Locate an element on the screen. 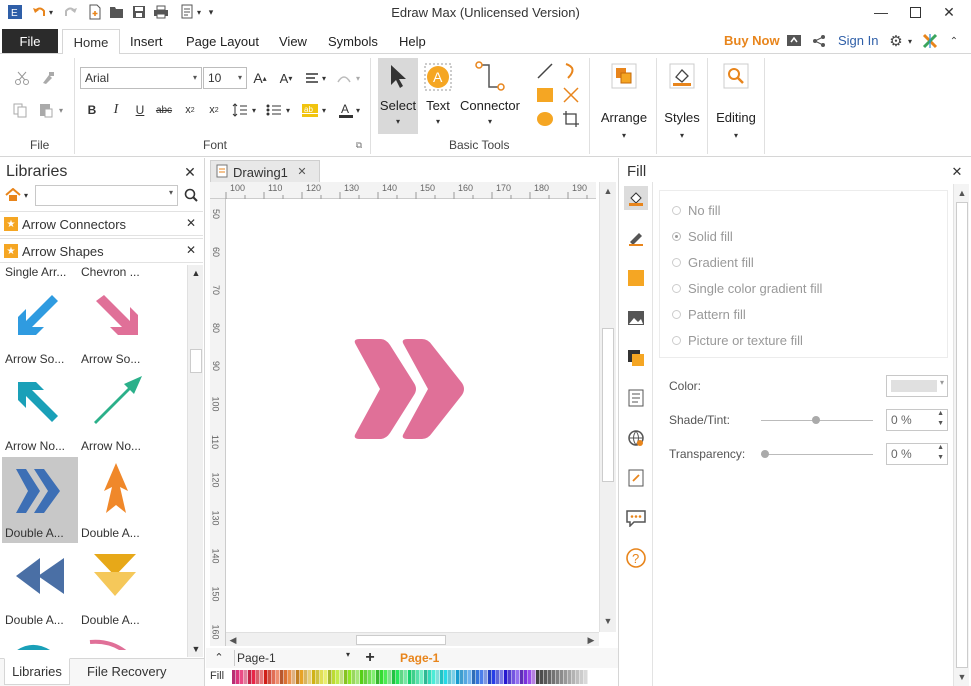  arrange-button: Arrange ▾ is located at coordinates (624, 103).